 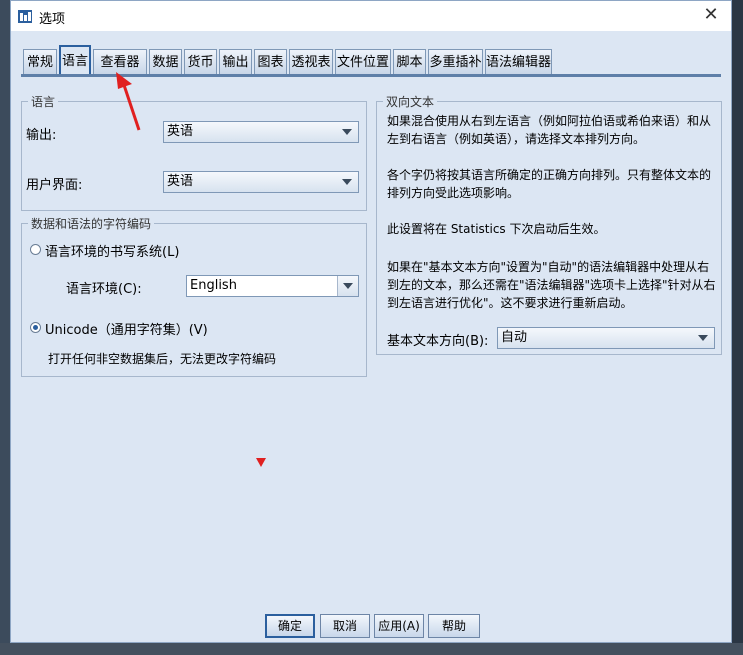 I want to click on tab-output: 输出, so click(x=235, y=61).